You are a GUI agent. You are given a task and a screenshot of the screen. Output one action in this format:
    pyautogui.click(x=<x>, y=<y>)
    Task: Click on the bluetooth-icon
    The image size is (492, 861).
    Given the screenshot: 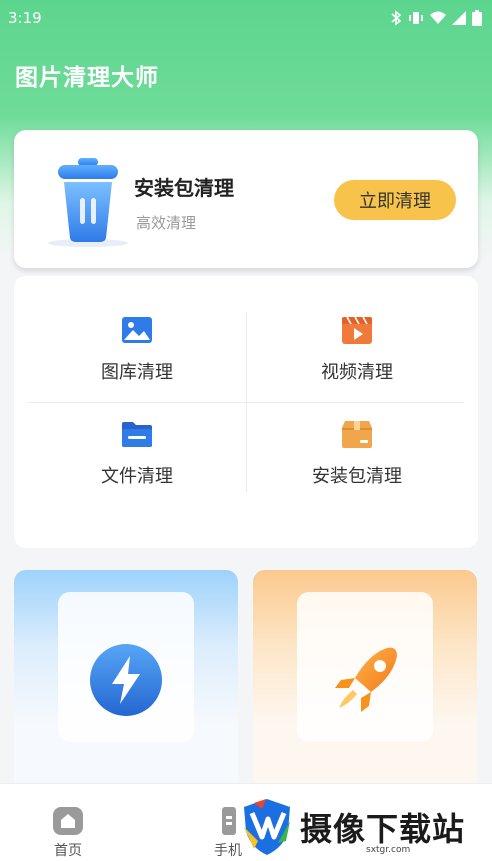 What is the action you would take?
    pyautogui.click(x=396, y=18)
    